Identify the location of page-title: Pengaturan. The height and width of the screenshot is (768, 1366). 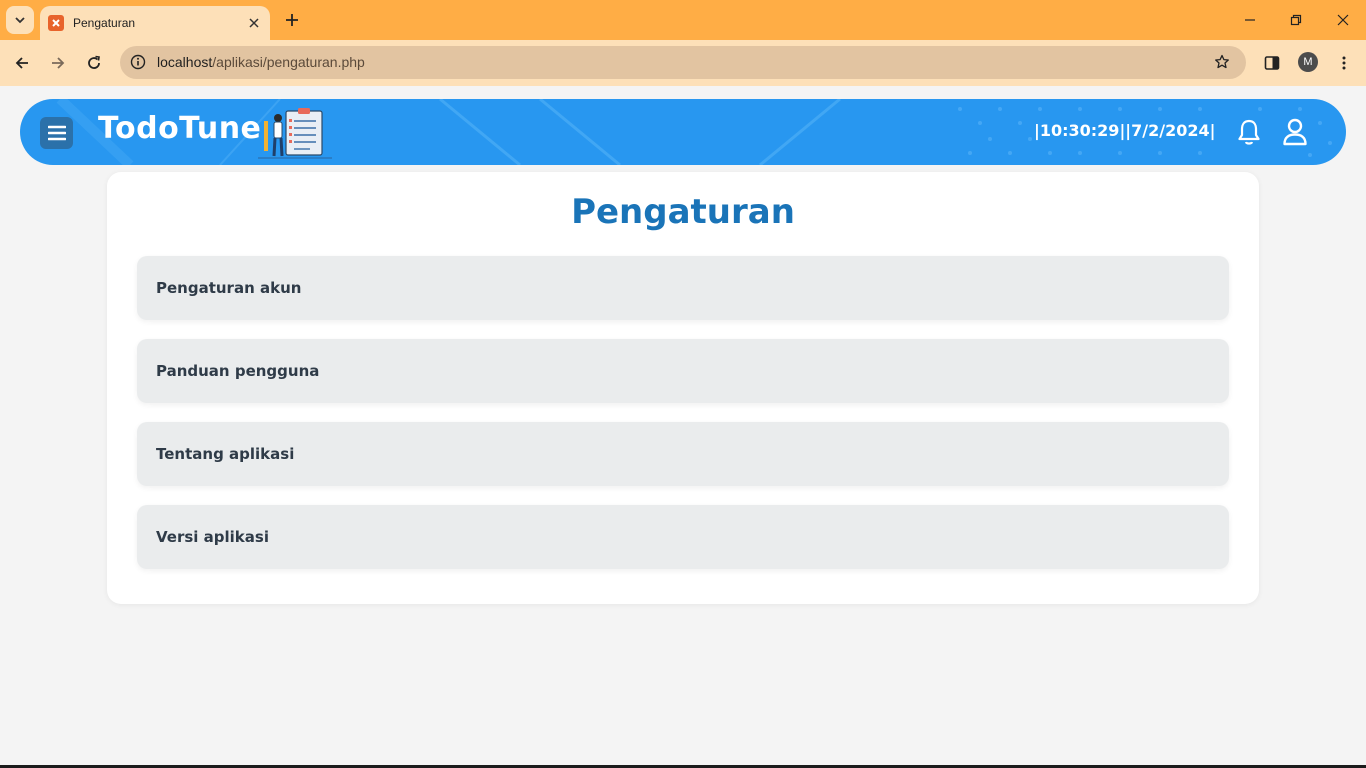
(683, 212).